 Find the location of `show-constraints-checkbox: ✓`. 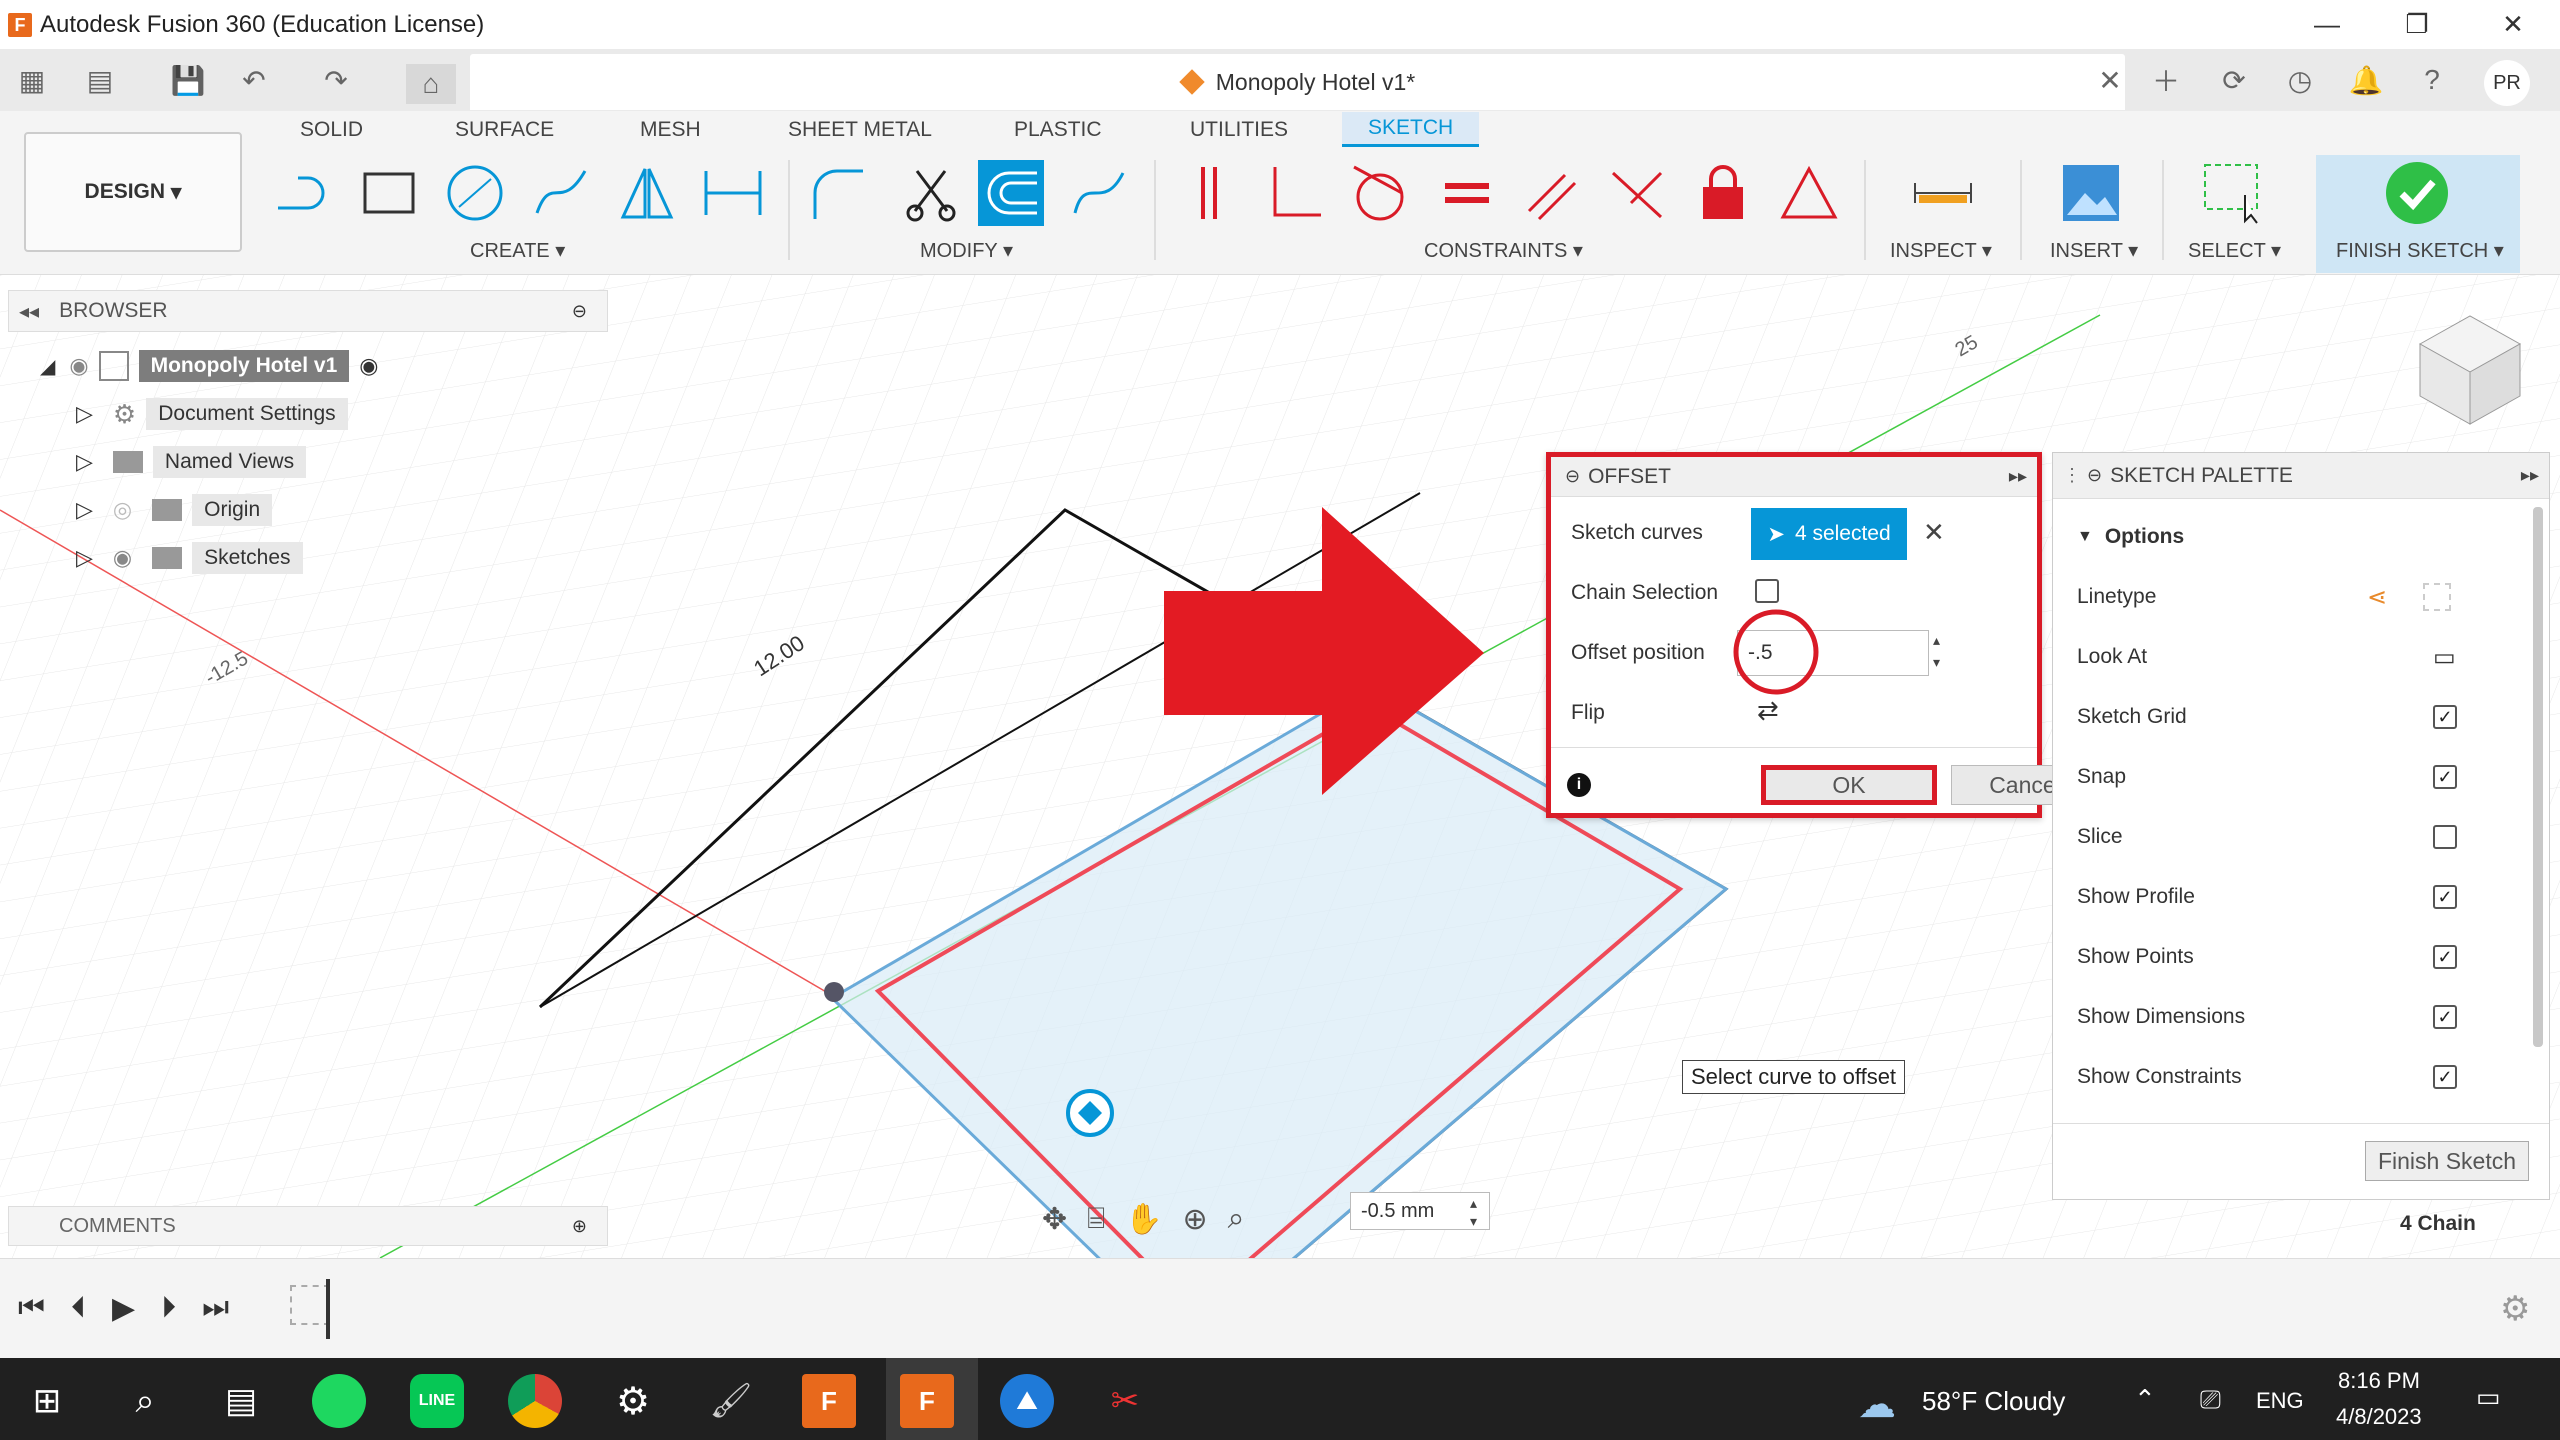

show-constraints-checkbox: ✓ is located at coordinates (2445, 1077).